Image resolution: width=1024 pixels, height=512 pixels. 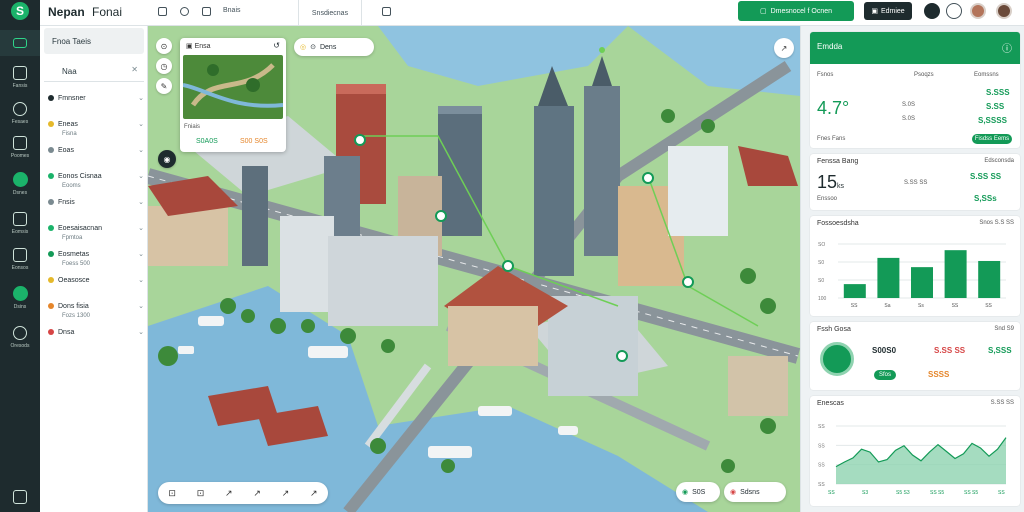 What do you see at coordinates (932, 11) in the screenshot?
I see `notification-icon` at bounding box center [932, 11].